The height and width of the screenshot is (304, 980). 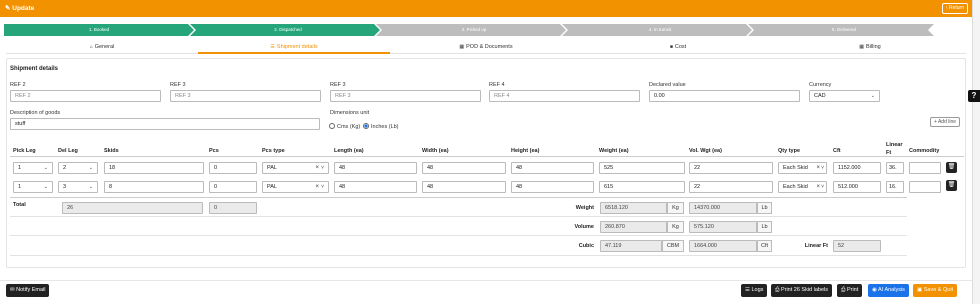 I want to click on ref4-input: REF 4, so click(x=564, y=96).